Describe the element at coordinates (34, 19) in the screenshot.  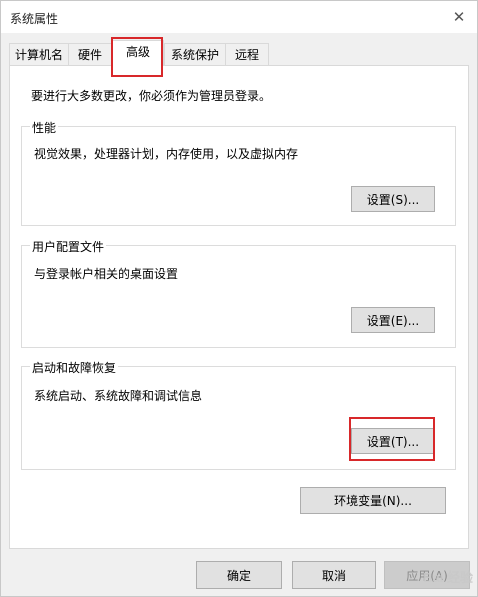
I see `window-title: 系统属性` at that location.